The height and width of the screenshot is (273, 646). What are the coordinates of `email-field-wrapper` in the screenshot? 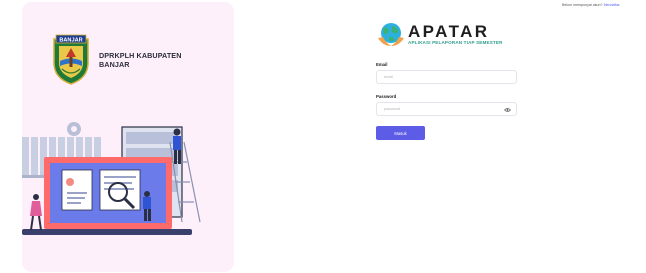 It's located at (446, 77).